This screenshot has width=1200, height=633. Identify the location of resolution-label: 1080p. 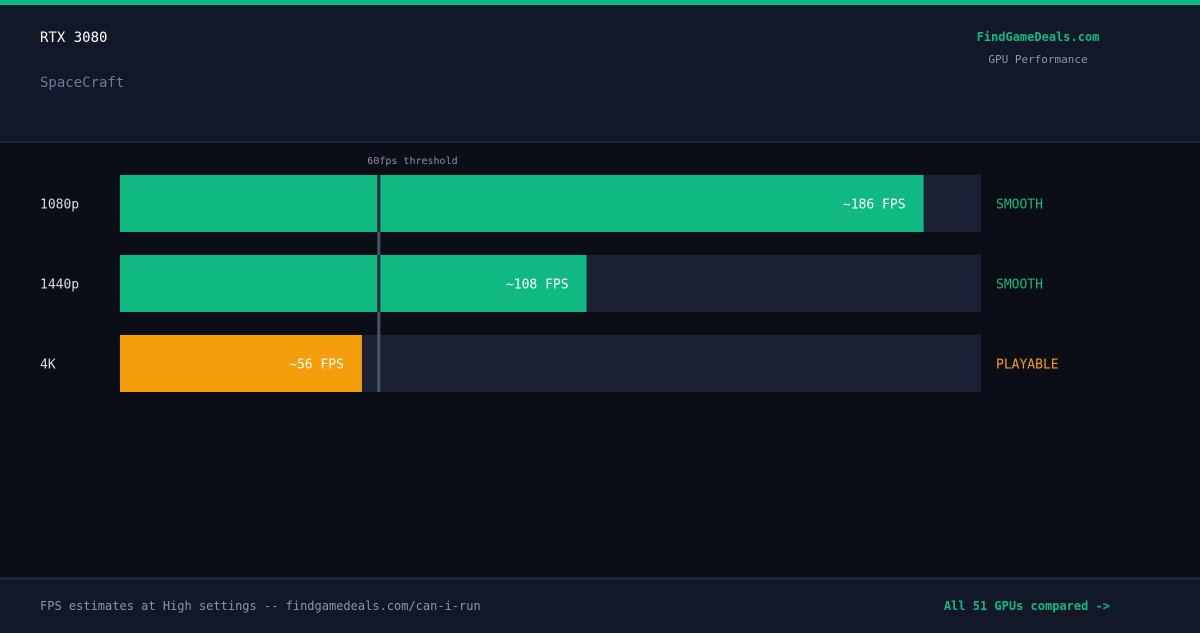
(59, 205).